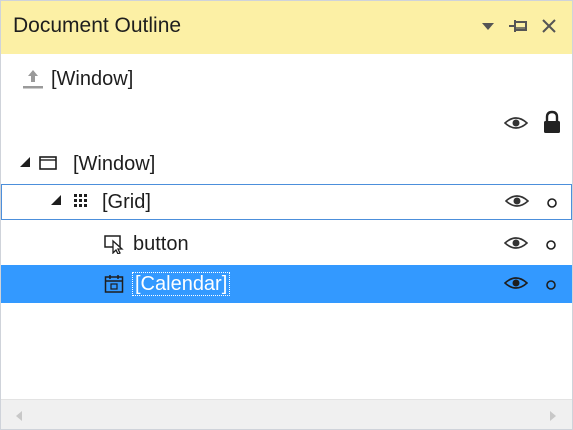 Image resolution: width=573 pixels, height=430 pixels. What do you see at coordinates (33, 81) in the screenshot?
I see `up-arrow-icon` at bounding box center [33, 81].